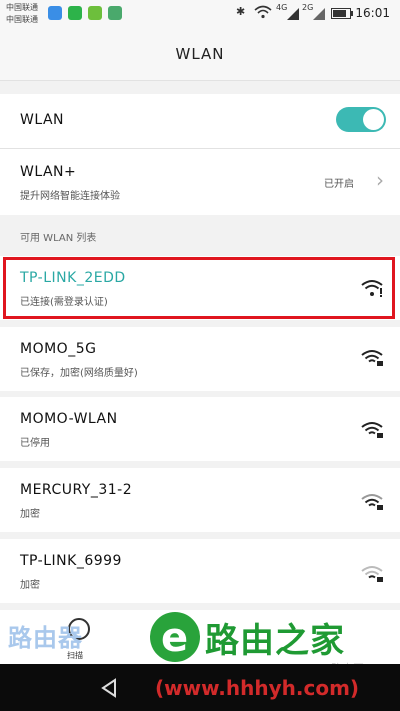 Image resolution: width=400 pixels, height=711 pixels. I want to click on wlan-toggle-switch, so click(361, 119).